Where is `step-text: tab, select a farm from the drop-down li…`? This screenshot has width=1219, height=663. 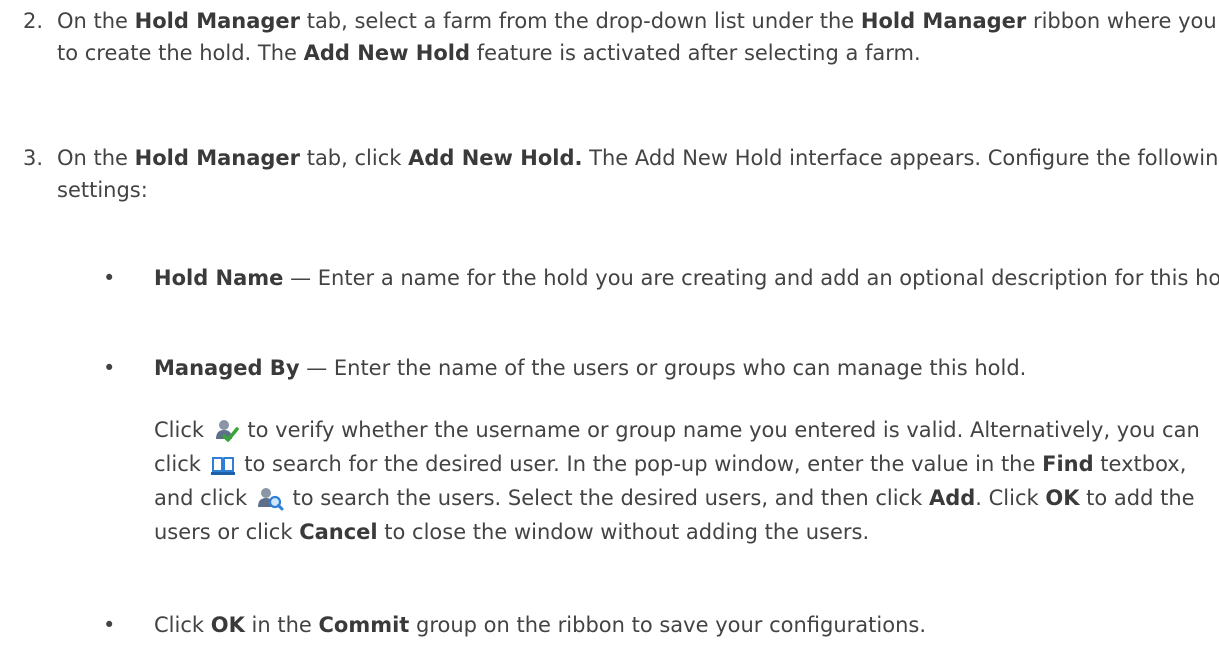 step-text: tab, select a farm from the drop-down li… is located at coordinates (580, 21).